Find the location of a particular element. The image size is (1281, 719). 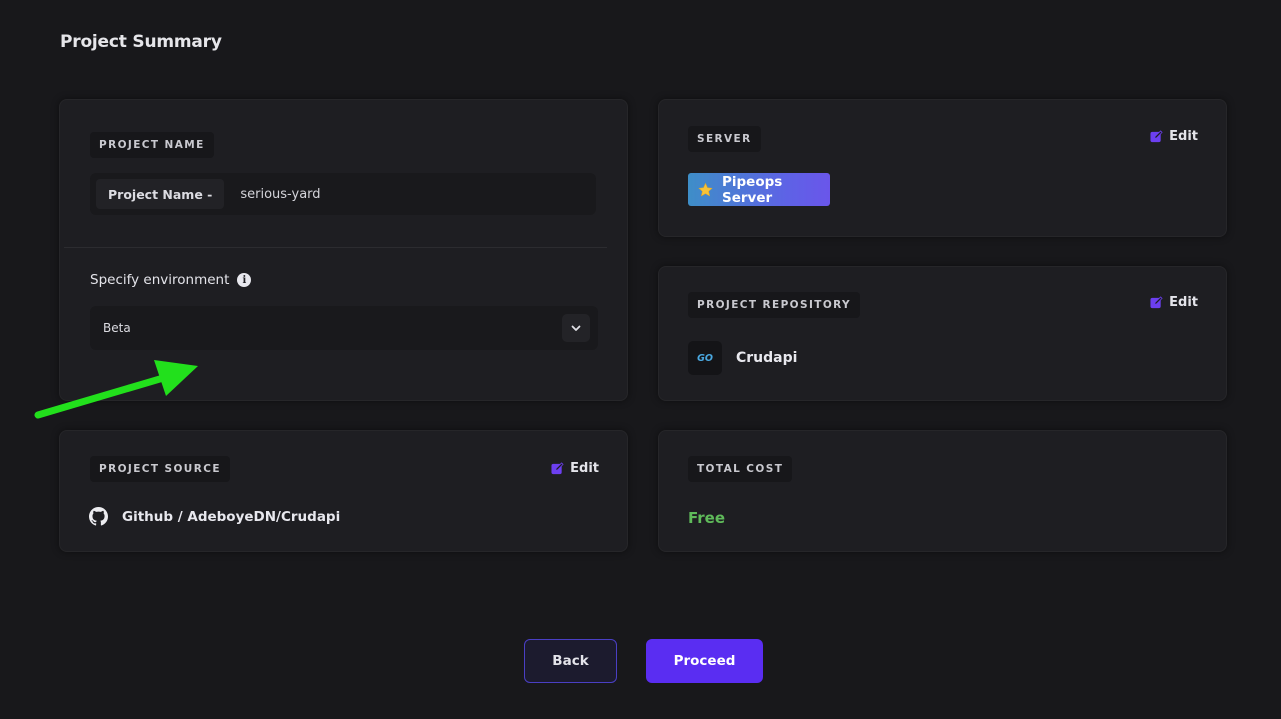

server-badge: Pipeops Server is located at coordinates (759, 189).